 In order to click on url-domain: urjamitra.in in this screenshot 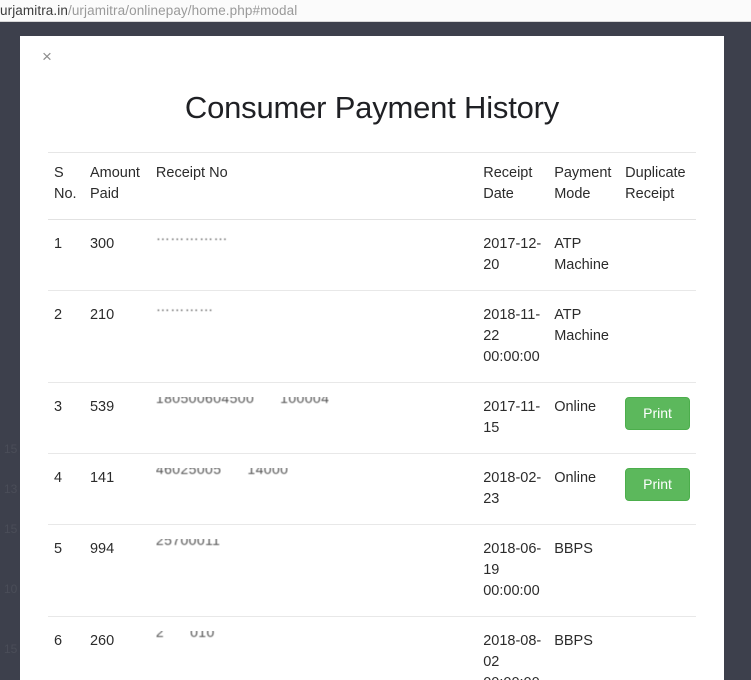, I will do `click(34, 10)`.